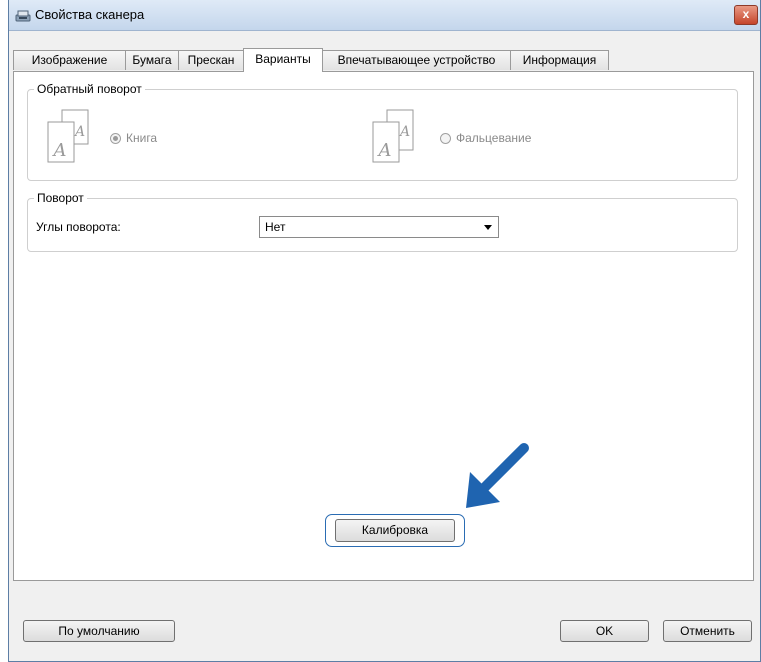 This screenshot has height=662, width=761. I want to click on cancel-button: Отменить, so click(707, 631).